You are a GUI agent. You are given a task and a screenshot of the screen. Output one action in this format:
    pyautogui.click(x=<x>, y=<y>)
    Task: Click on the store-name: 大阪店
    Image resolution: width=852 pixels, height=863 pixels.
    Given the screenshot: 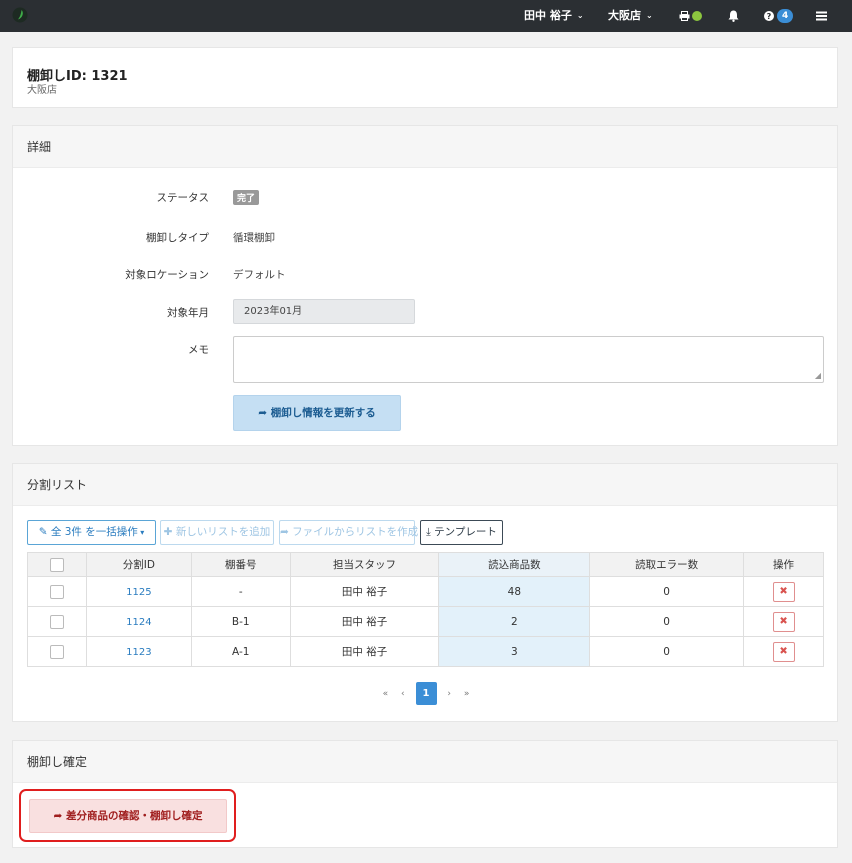 What is the action you would take?
    pyautogui.click(x=624, y=15)
    